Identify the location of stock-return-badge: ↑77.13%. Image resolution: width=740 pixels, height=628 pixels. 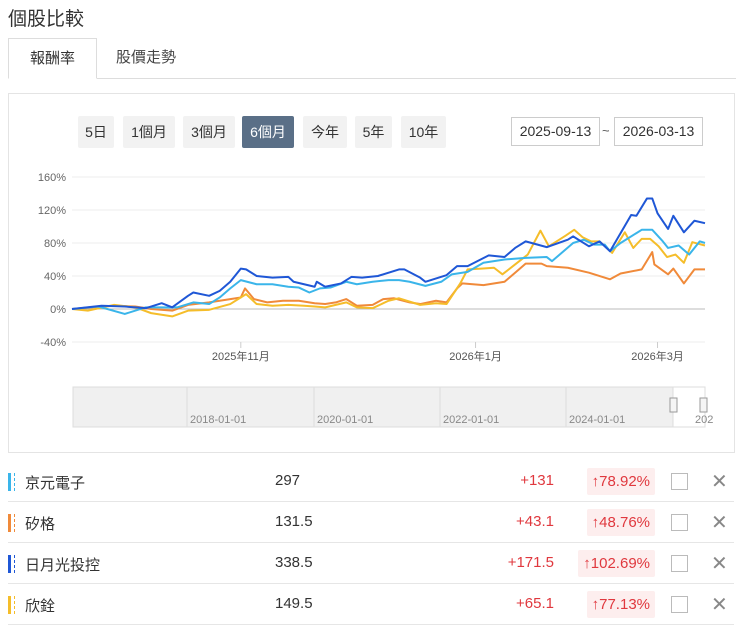
(620, 604).